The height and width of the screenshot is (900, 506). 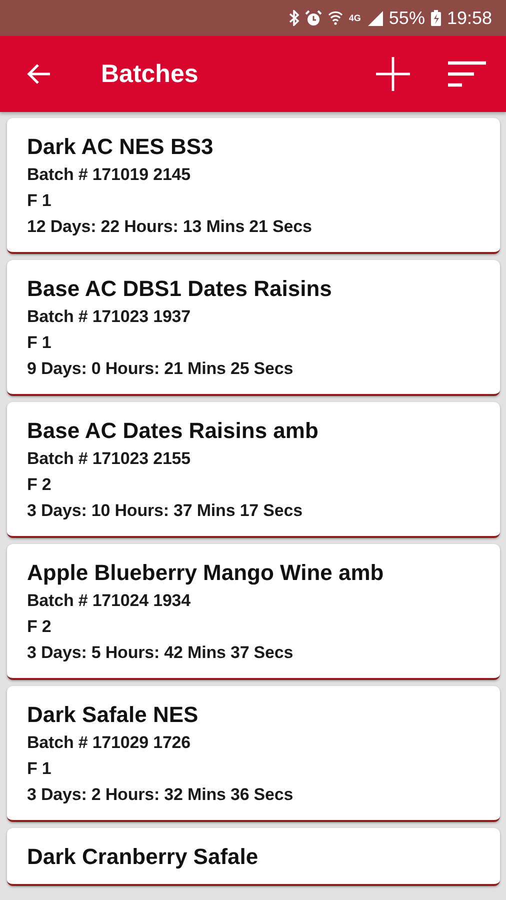 What do you see at coordinates (253, 612) in the screenshot?
I see `batch-card: Apple Blueberry Mango Wine amb Batch # 171024 1934 F 2 3 Days: 5 Hours: 42 Mins 37 Secs` at bounding box center [253, 612].